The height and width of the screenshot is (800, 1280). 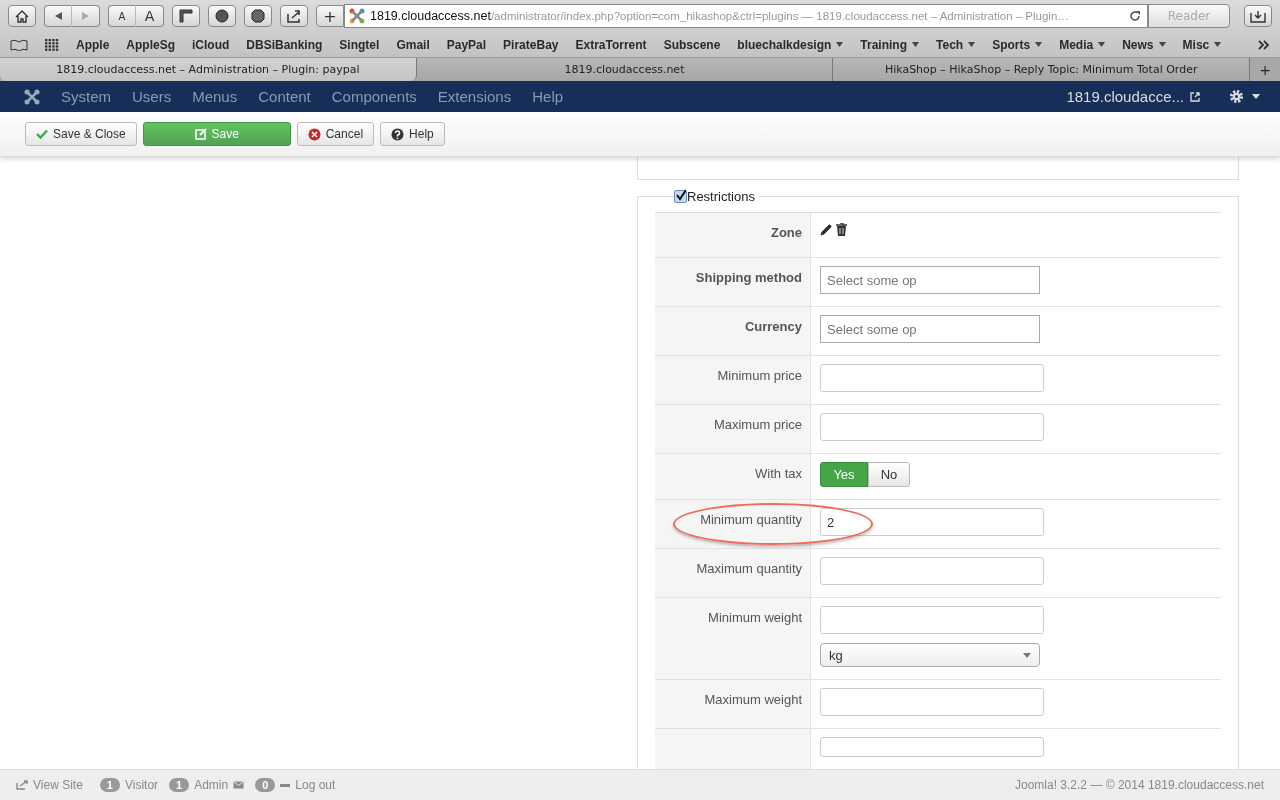 What do you see at coordinates (1017, 44) in the screenshot?
I see `bookmark-item: Sports` at bounding box center [1017, 44].